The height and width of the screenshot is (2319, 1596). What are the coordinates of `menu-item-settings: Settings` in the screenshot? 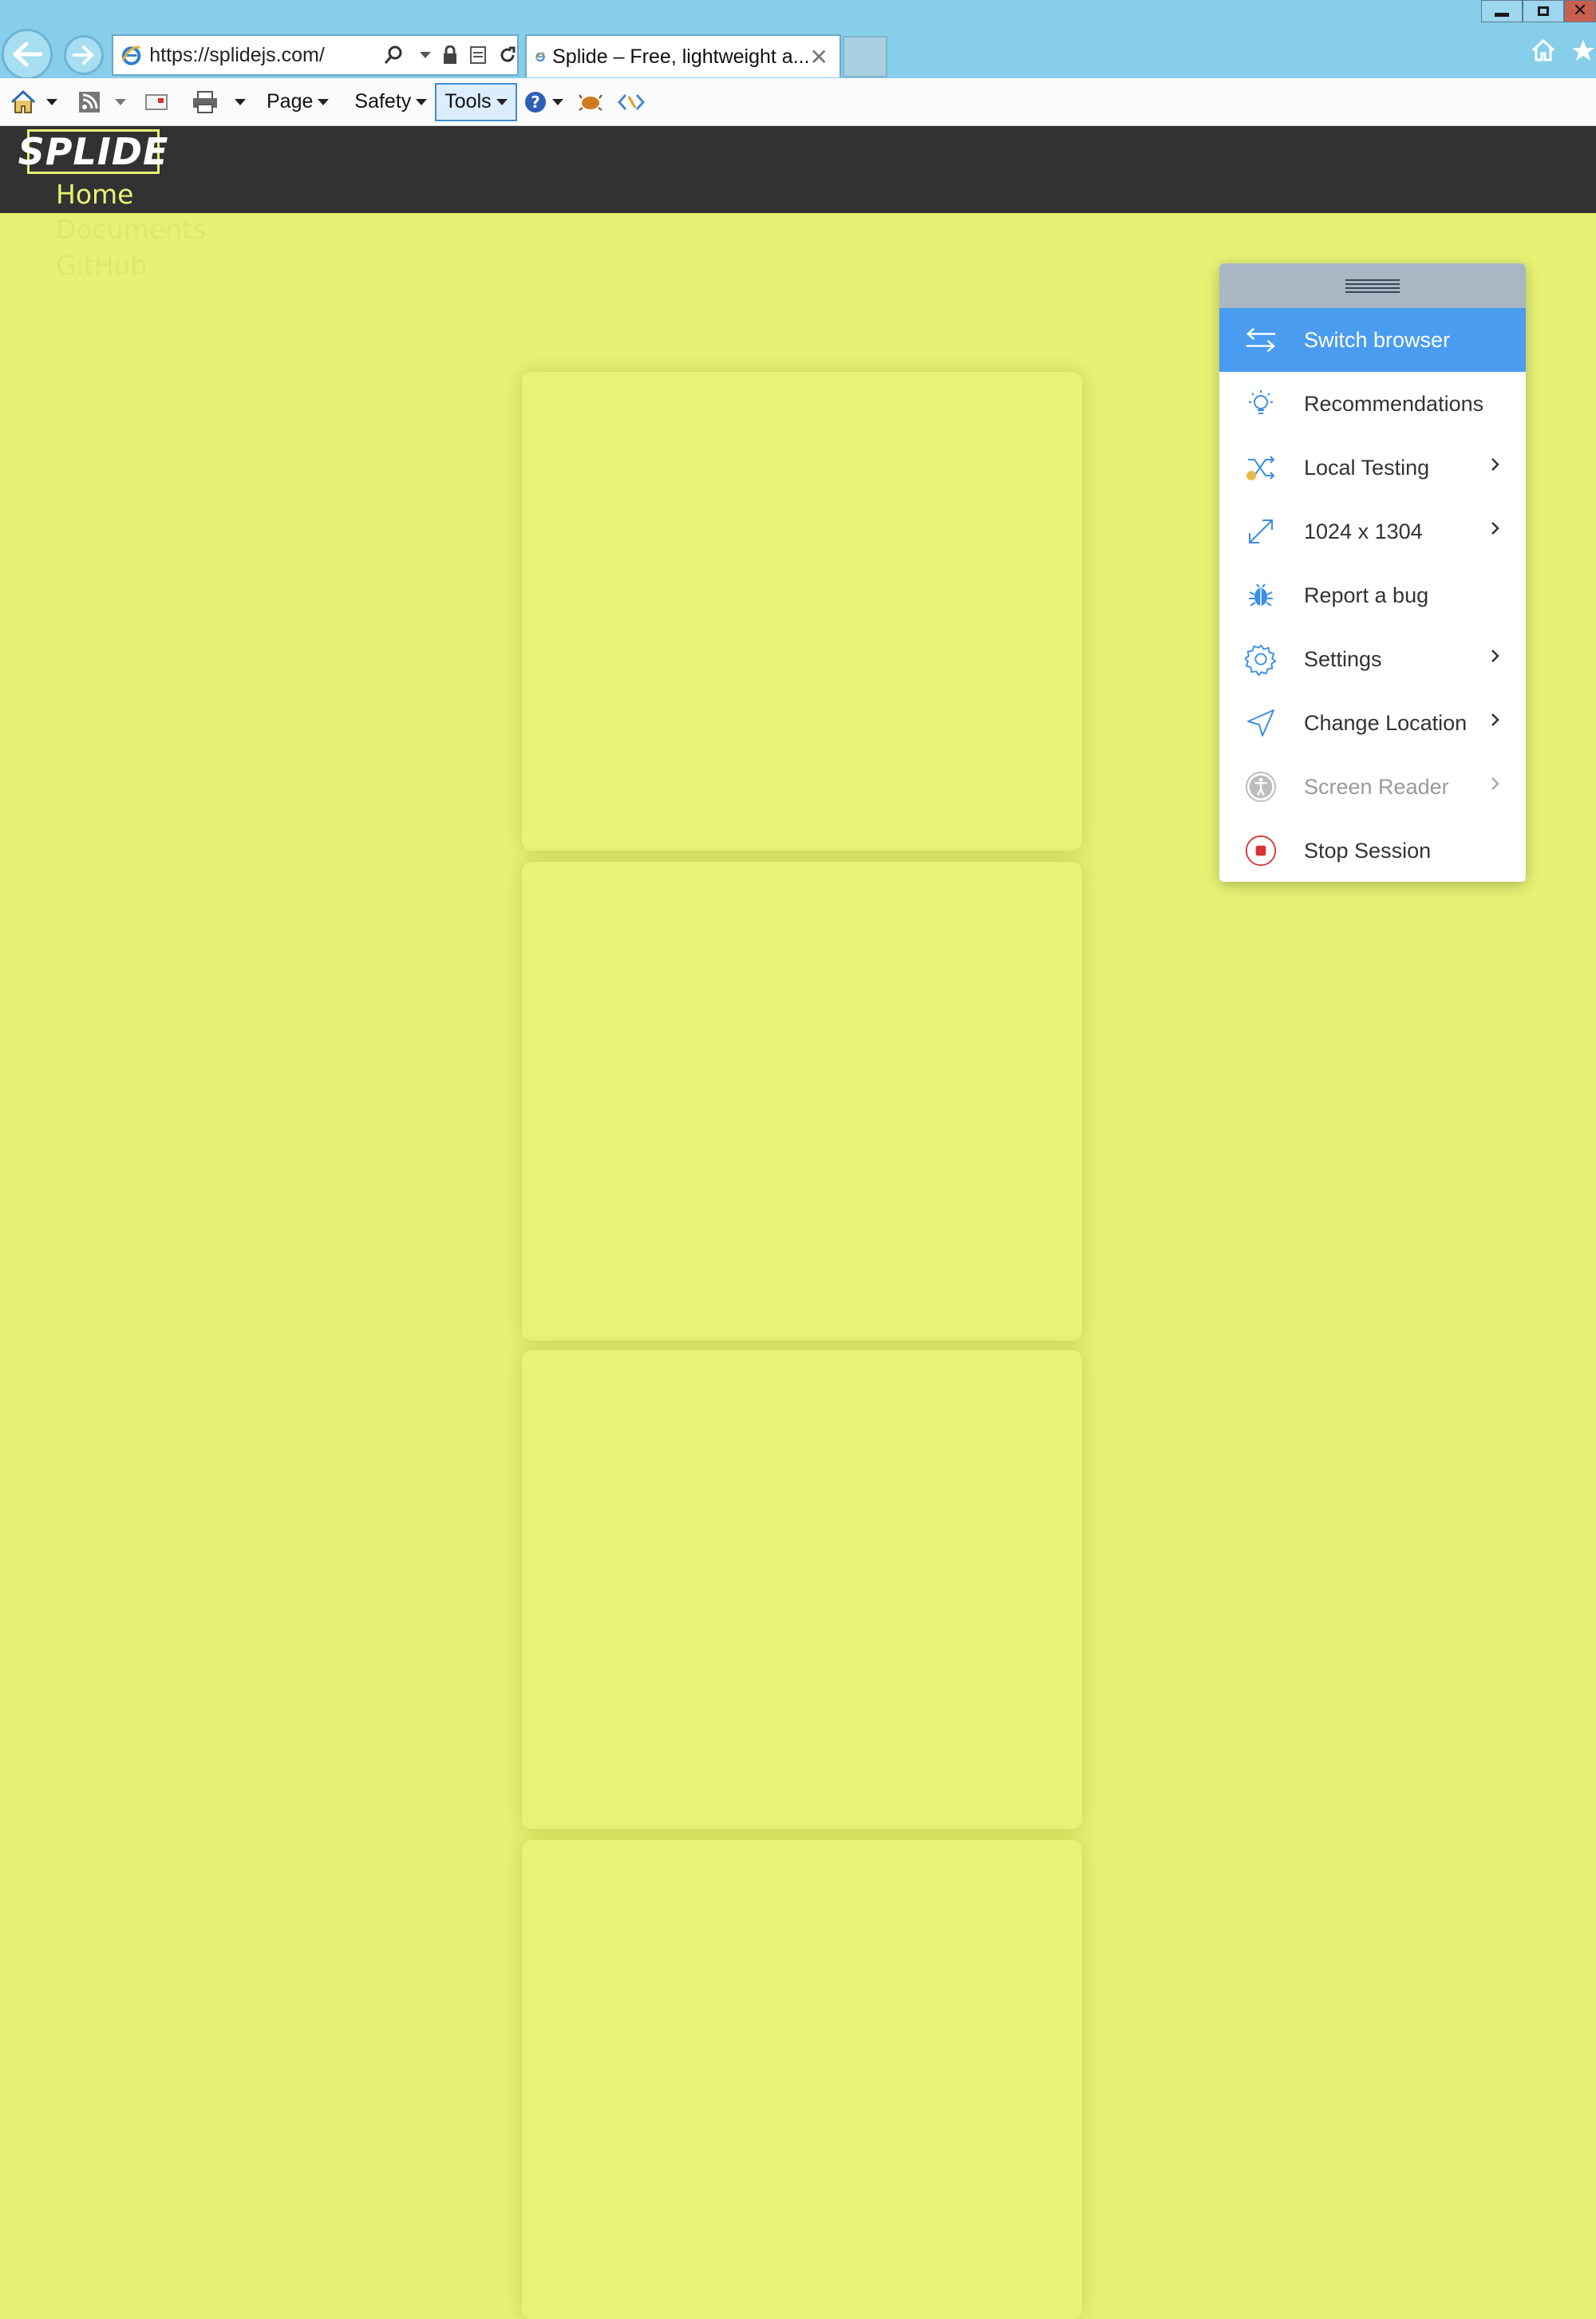 It's located at (1372, 659).